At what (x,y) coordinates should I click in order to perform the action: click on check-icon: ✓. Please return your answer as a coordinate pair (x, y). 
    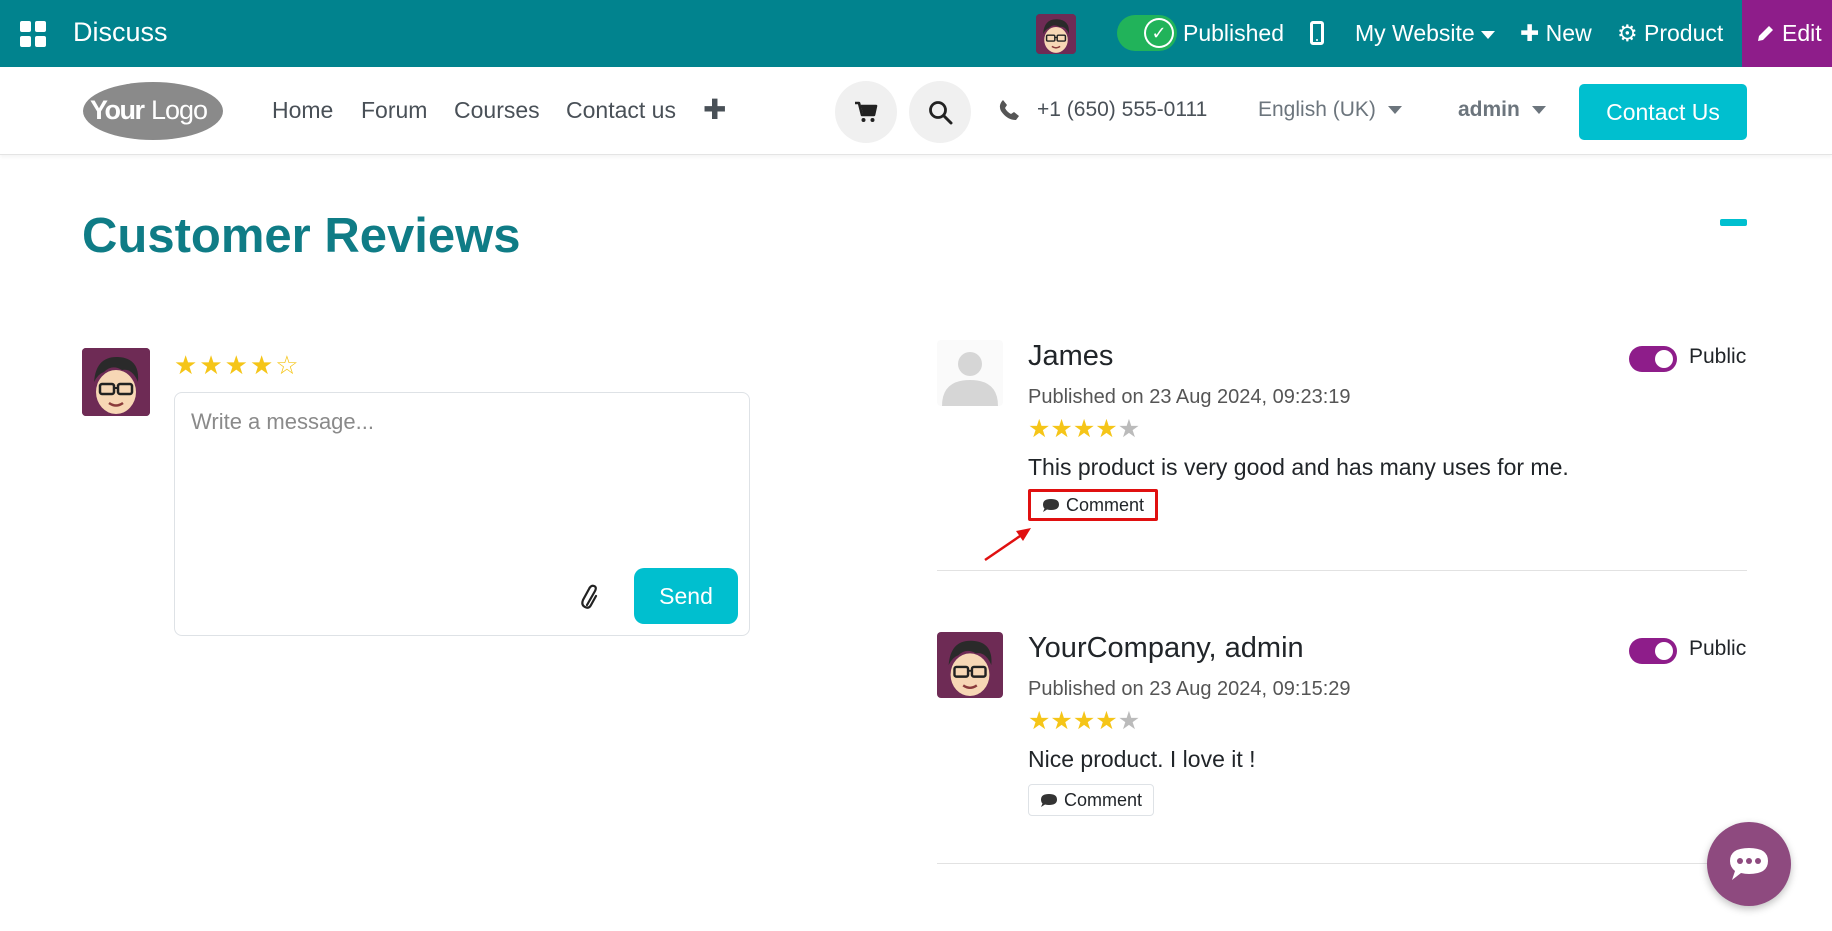
    Looking at the image, I should click on (1159, 33).